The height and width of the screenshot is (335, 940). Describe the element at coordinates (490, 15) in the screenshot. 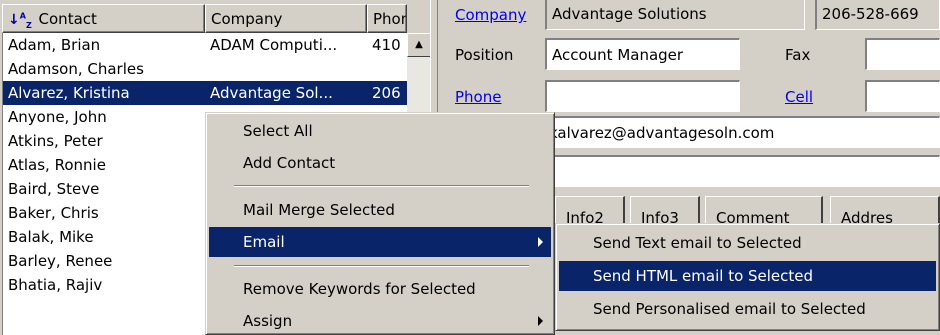

I see `company-link: Company` at that location.